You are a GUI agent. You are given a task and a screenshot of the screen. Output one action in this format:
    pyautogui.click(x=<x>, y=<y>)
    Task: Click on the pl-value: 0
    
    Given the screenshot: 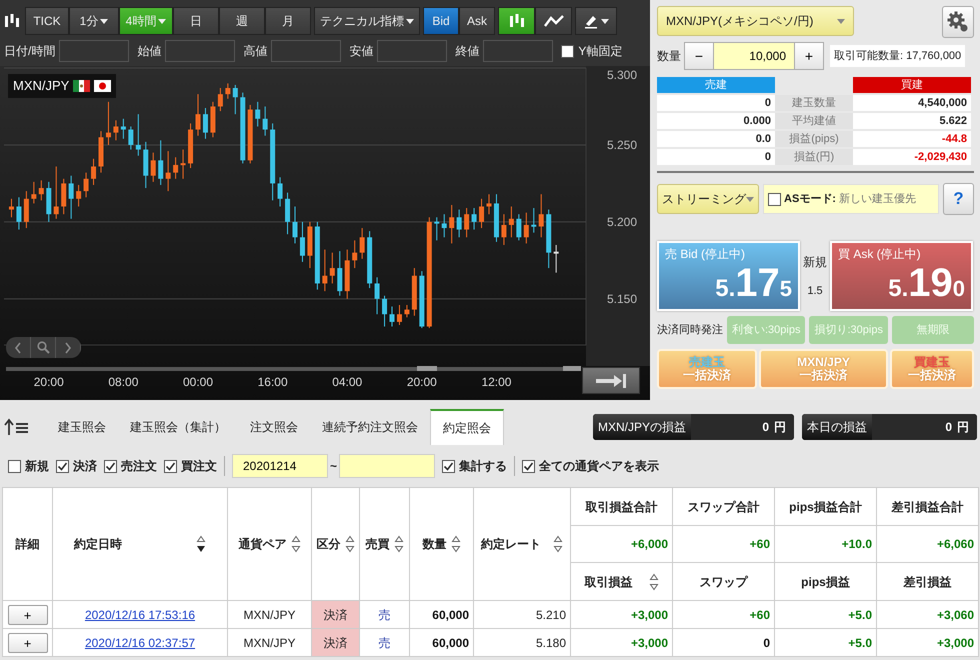 What is the action you would take?
    pyautogui.click(x=765, y=427)
    